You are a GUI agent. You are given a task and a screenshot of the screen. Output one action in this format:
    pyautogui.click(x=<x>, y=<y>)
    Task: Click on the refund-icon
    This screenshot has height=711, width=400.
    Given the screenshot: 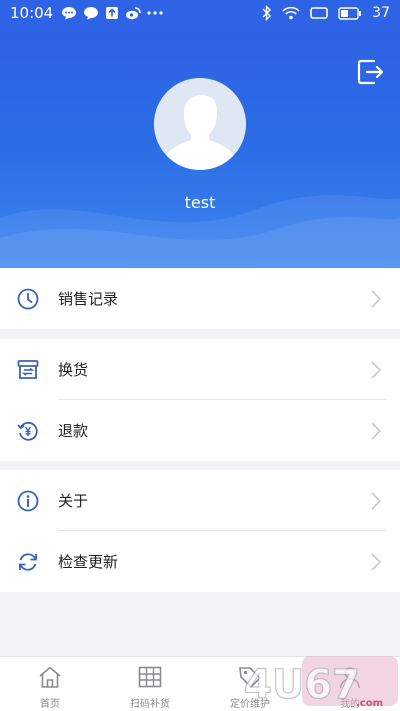 What is the action you would take?
    pyautogui.click(x=27, y=431)
    